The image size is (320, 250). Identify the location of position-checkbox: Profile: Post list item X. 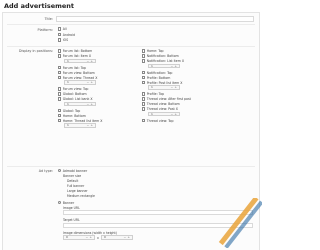
(162, 83).